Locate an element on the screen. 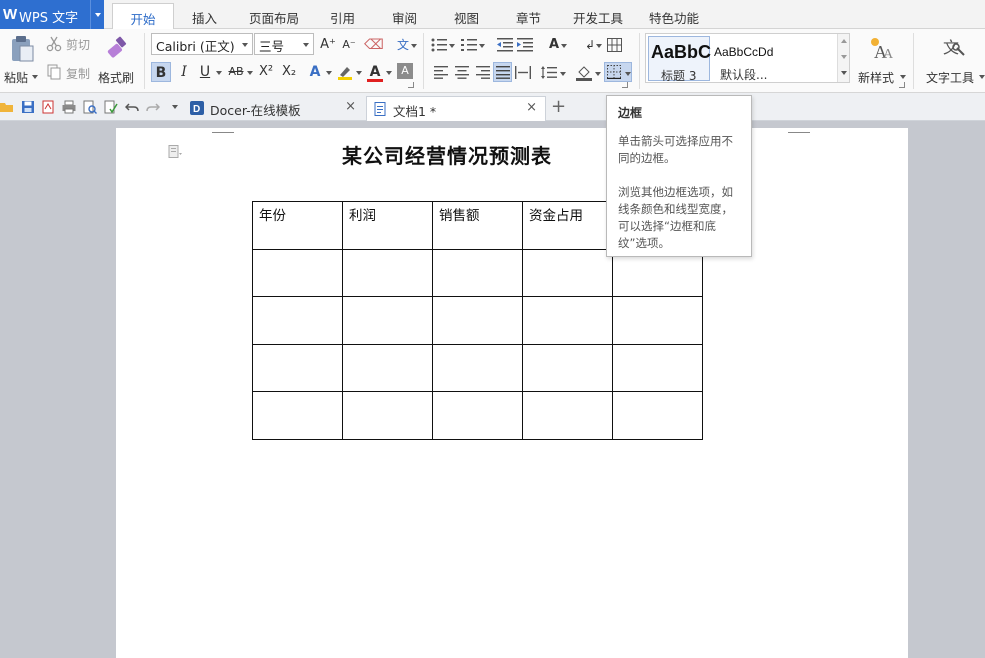  bullets-button is located at coordinates (443, 45).